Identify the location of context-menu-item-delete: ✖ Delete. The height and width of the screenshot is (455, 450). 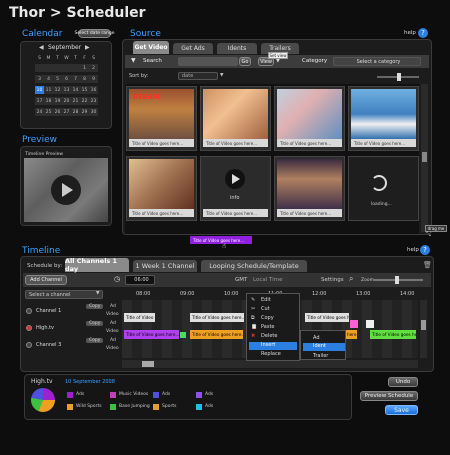
(273, 337).